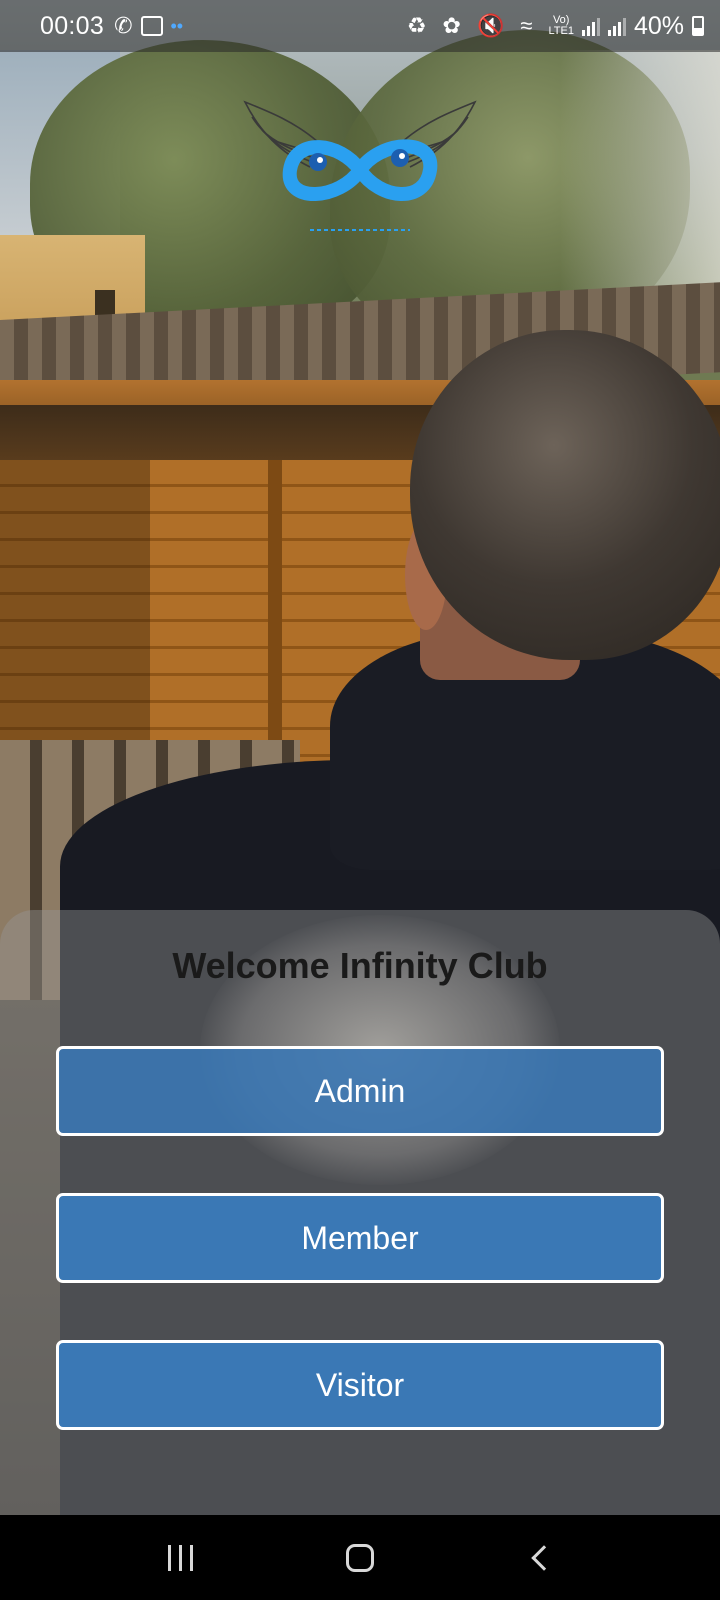 Image resolution: width=720 pixels, height=1600 pixels. I want to click on battery-icon, so click(698, 26).